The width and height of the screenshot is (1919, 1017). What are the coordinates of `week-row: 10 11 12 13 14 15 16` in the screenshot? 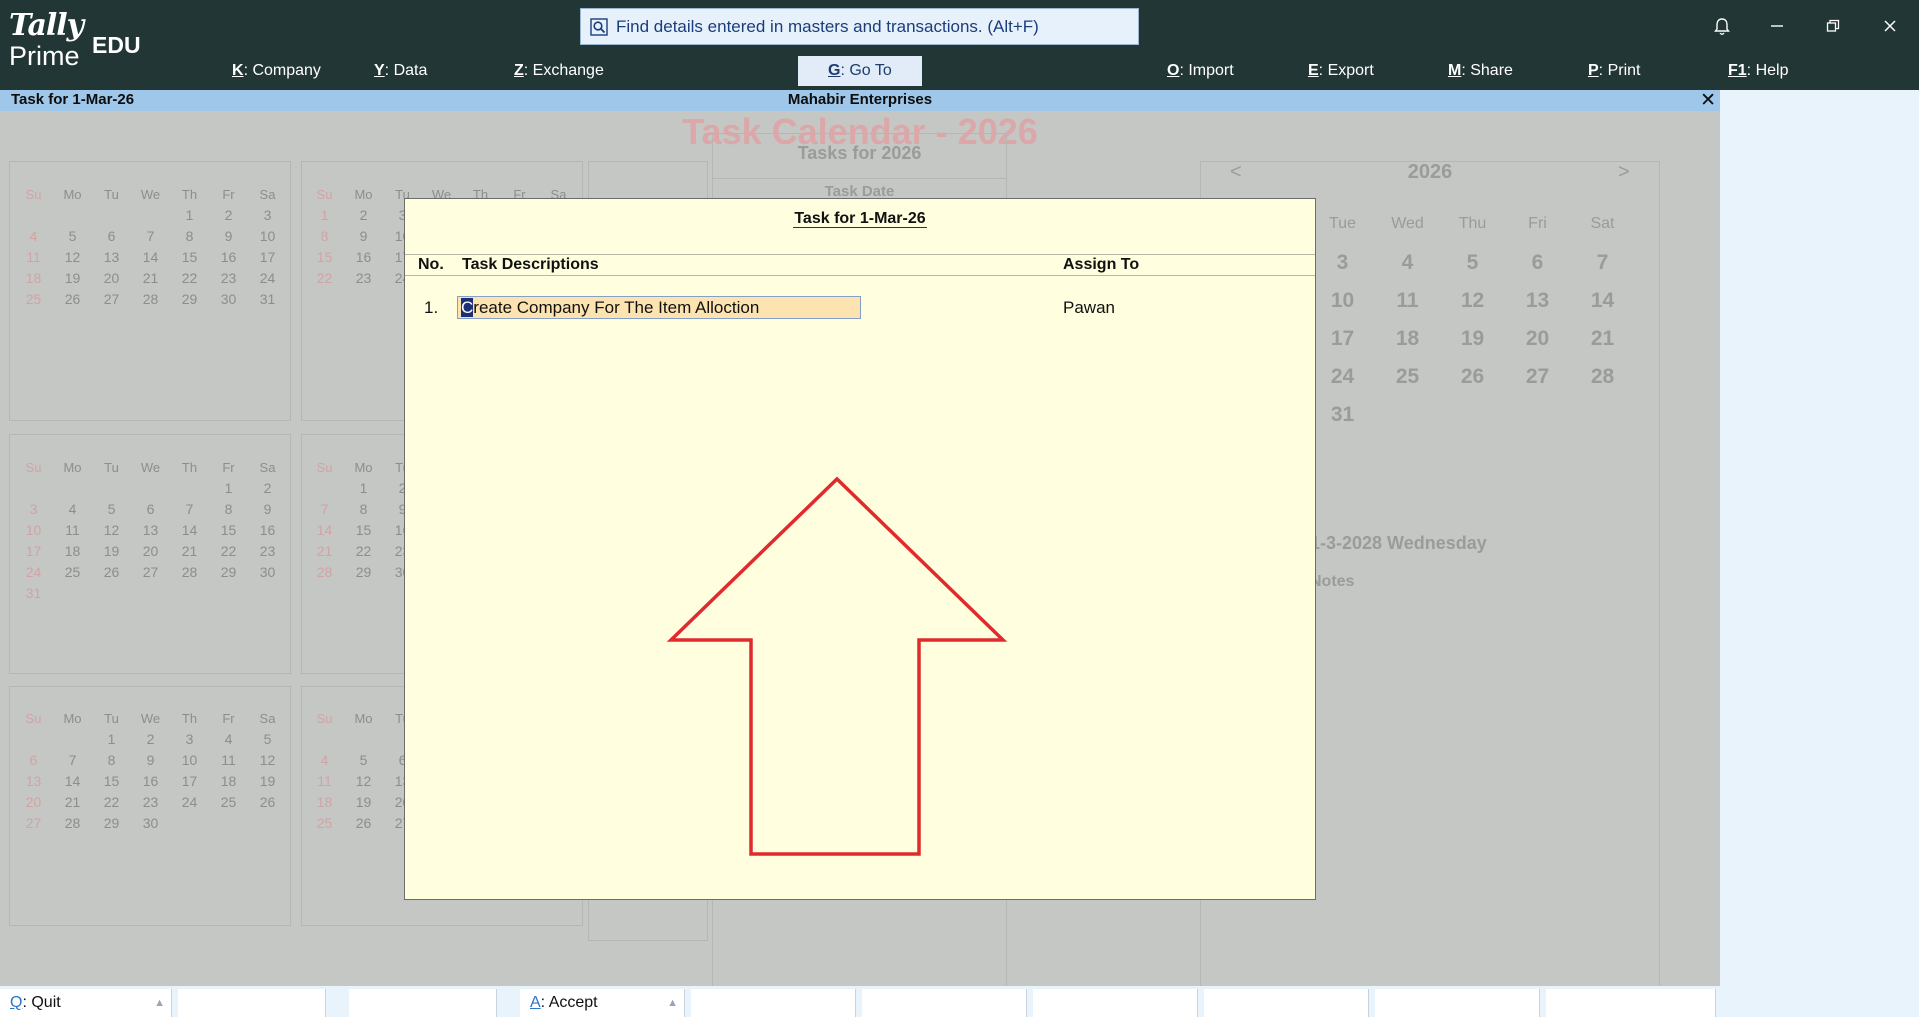 It's located at (153, 530).